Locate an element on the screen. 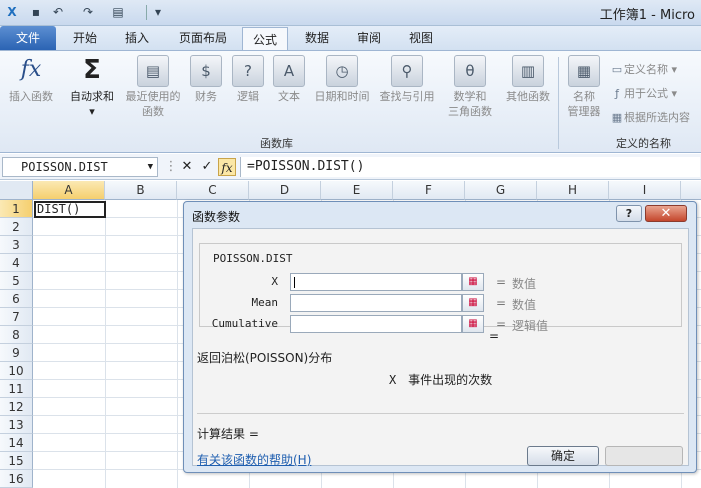  row-header: 4 is located at coordinates (16, 263).